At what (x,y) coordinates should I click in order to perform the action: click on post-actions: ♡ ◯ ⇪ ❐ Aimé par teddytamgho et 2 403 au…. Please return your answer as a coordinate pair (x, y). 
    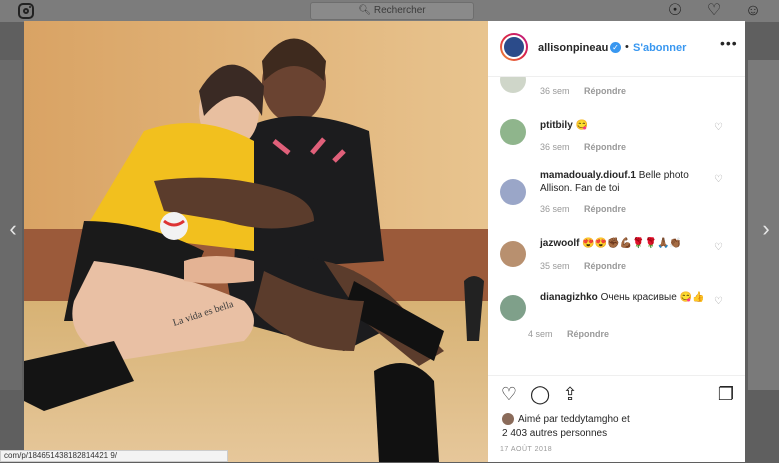
    Looking at the image, I should click on (616, 419).